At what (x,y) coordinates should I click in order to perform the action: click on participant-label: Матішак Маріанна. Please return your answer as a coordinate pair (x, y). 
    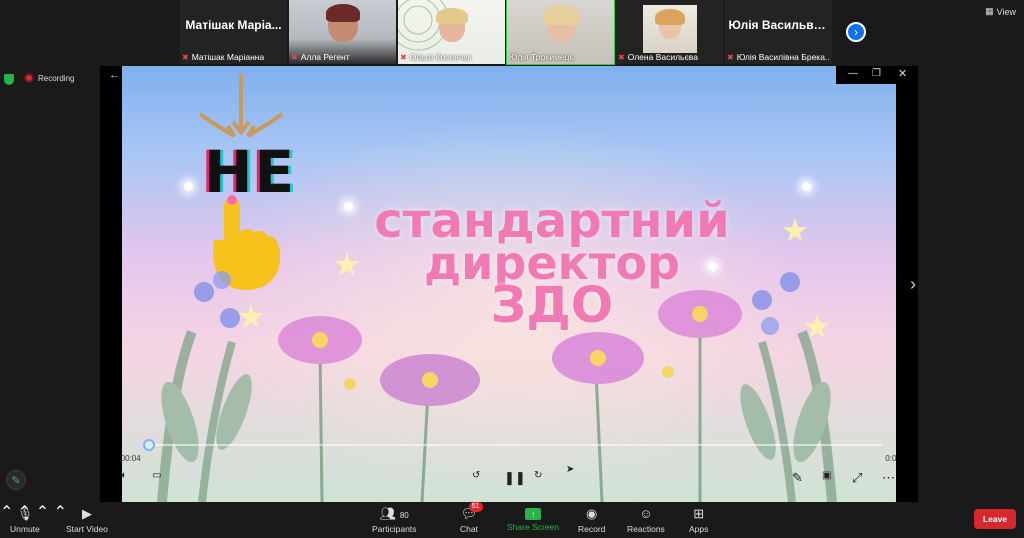
    Looking at the image, I should click on (228, 57).